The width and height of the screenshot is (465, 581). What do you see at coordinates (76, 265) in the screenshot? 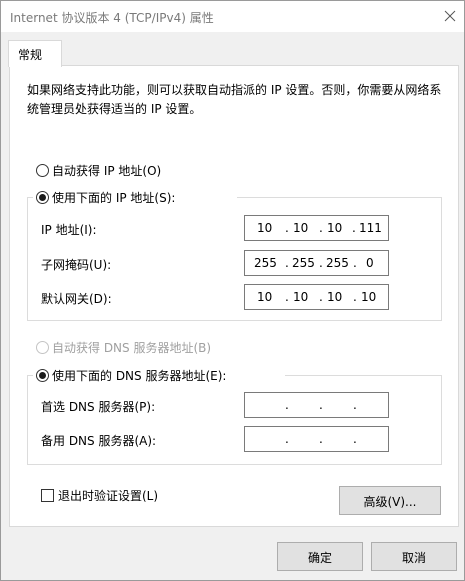
I see `subnet-mask-label: 子网掩码(U):` at bounding box center [76, 265].